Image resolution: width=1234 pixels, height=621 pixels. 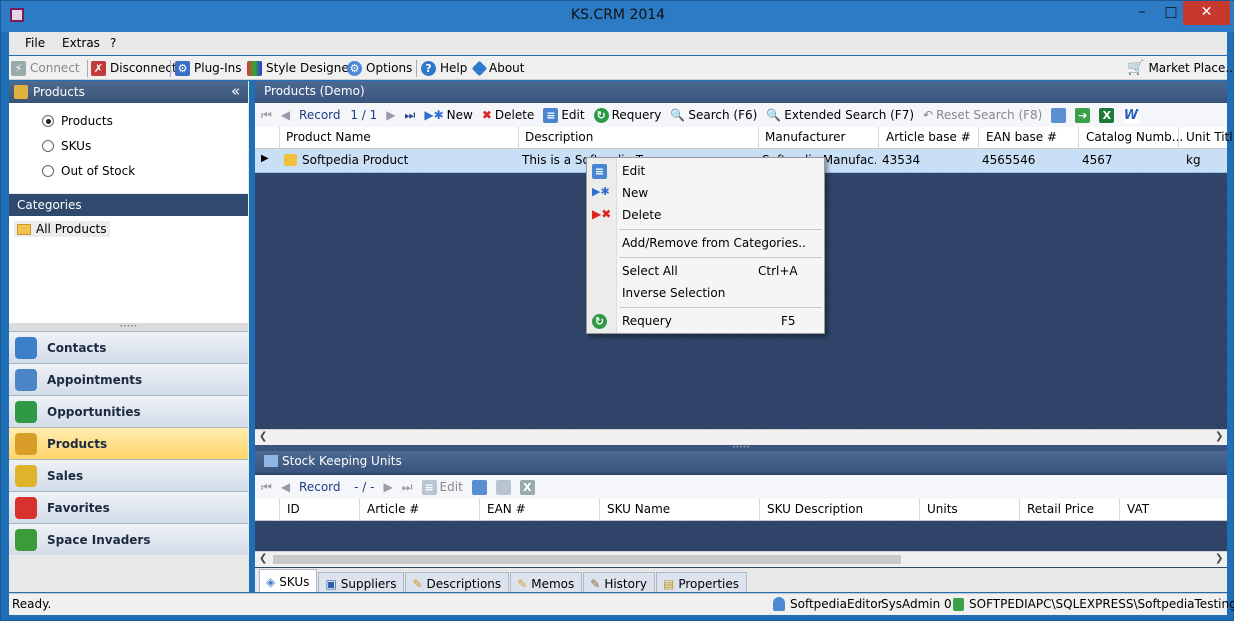 I want to click on options-button: ⚙ Options, so click(x=379, y=68).